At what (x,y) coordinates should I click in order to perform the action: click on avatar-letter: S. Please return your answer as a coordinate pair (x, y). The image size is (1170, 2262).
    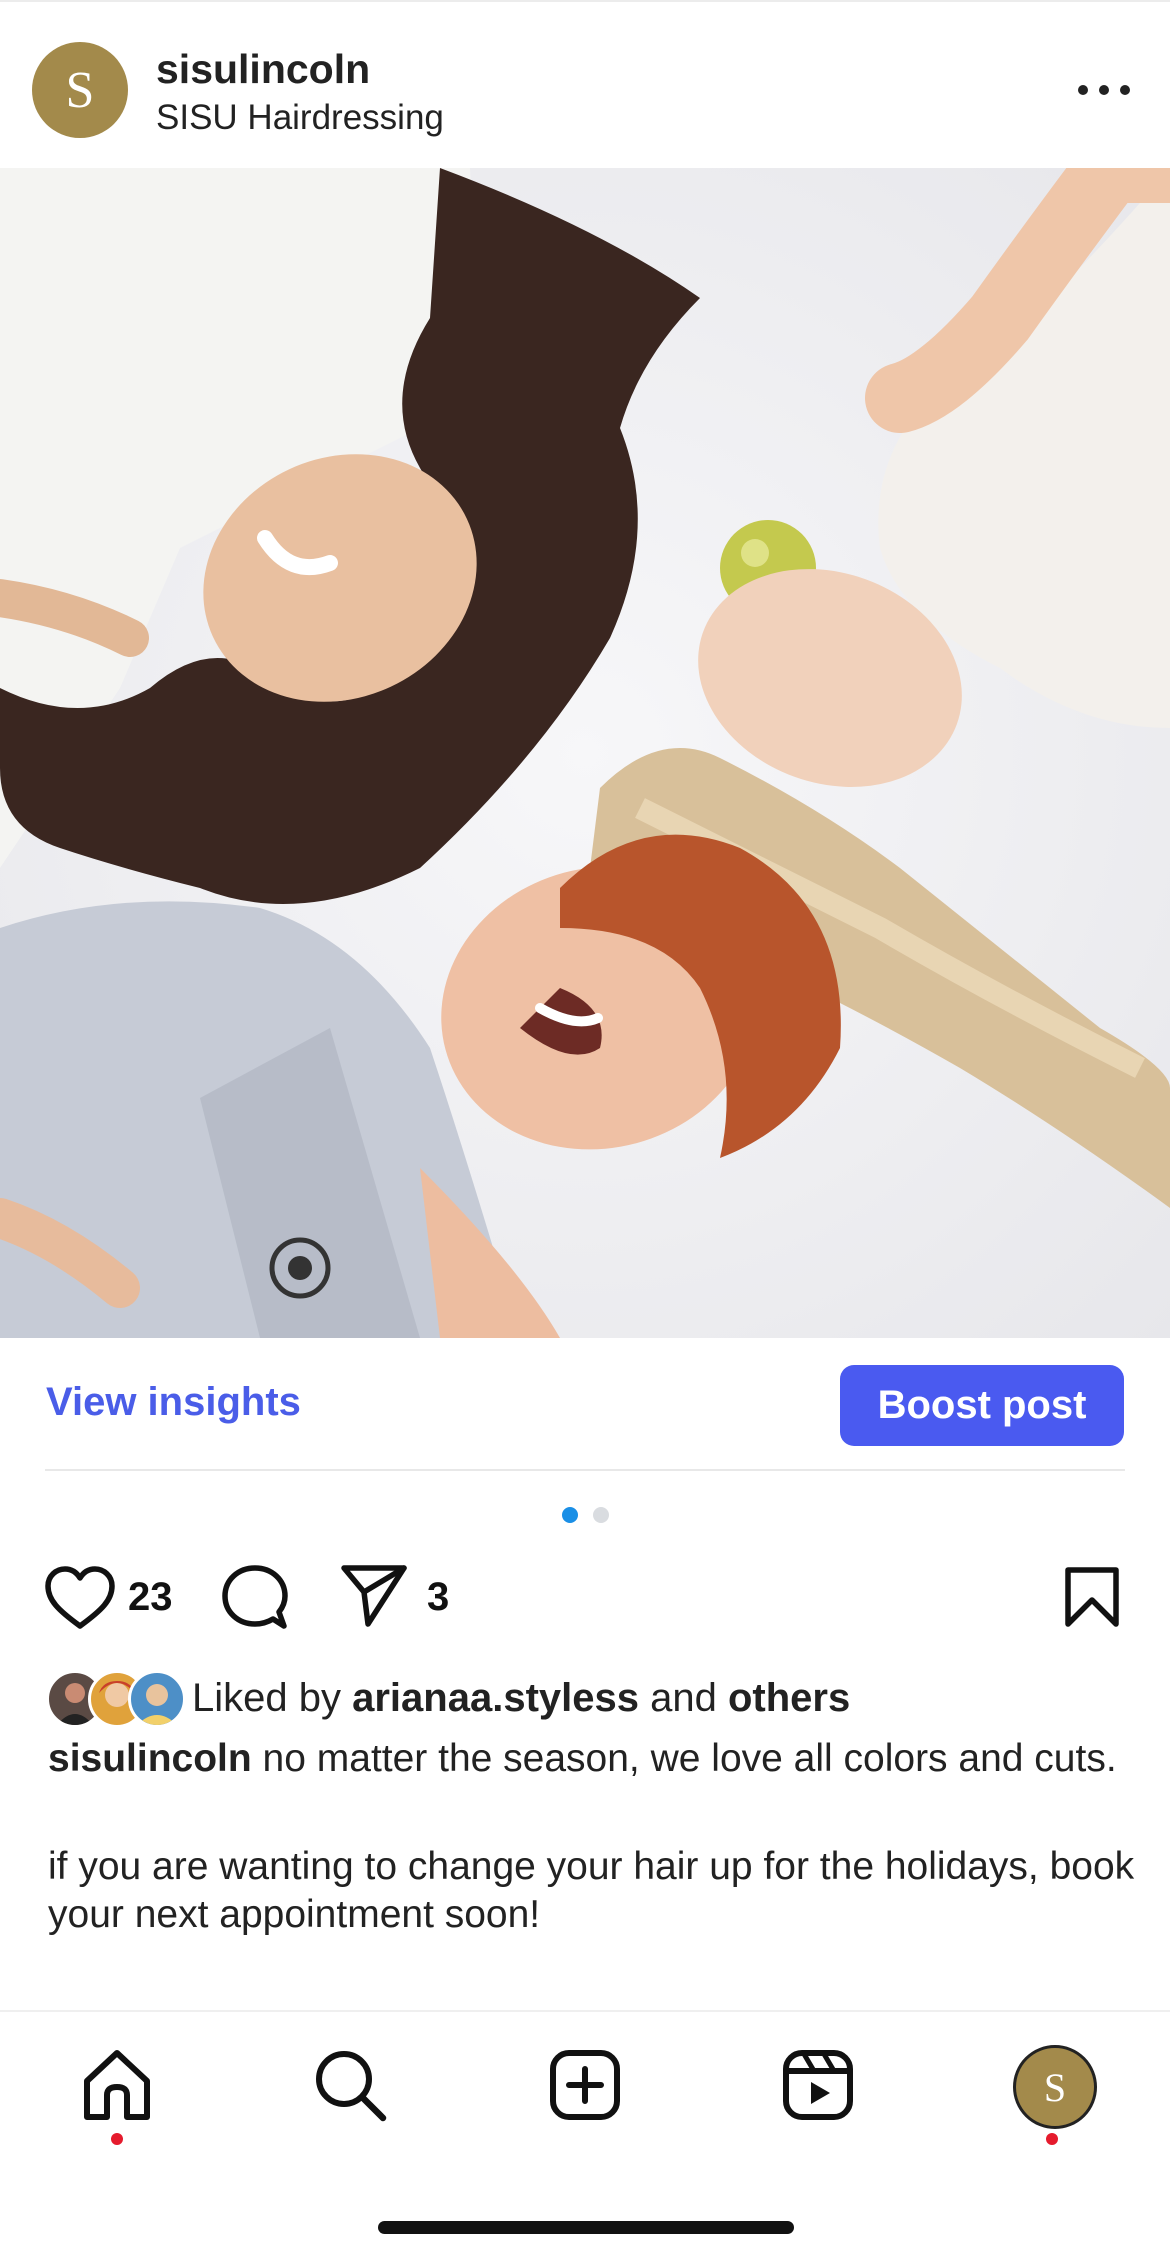
    Looking at the image, I should click on (80, 90).